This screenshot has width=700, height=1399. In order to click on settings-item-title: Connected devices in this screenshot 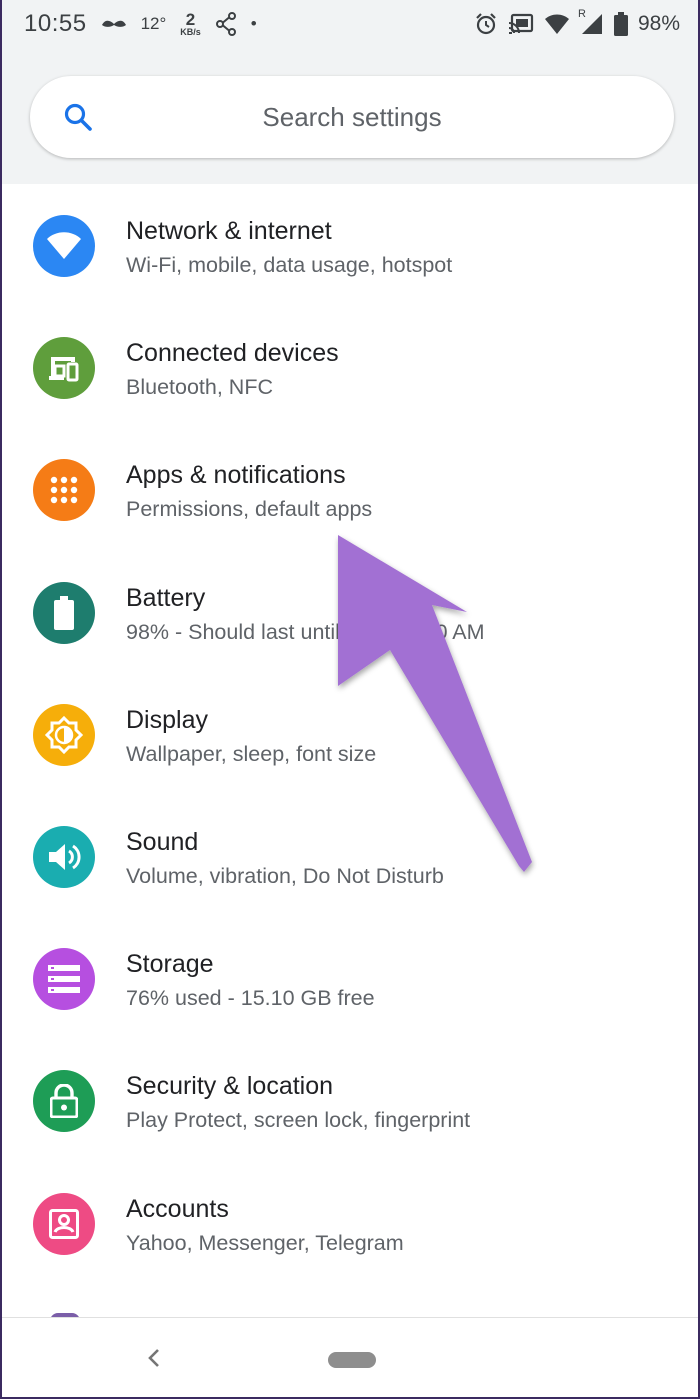, I will do `click(232, 353)`.